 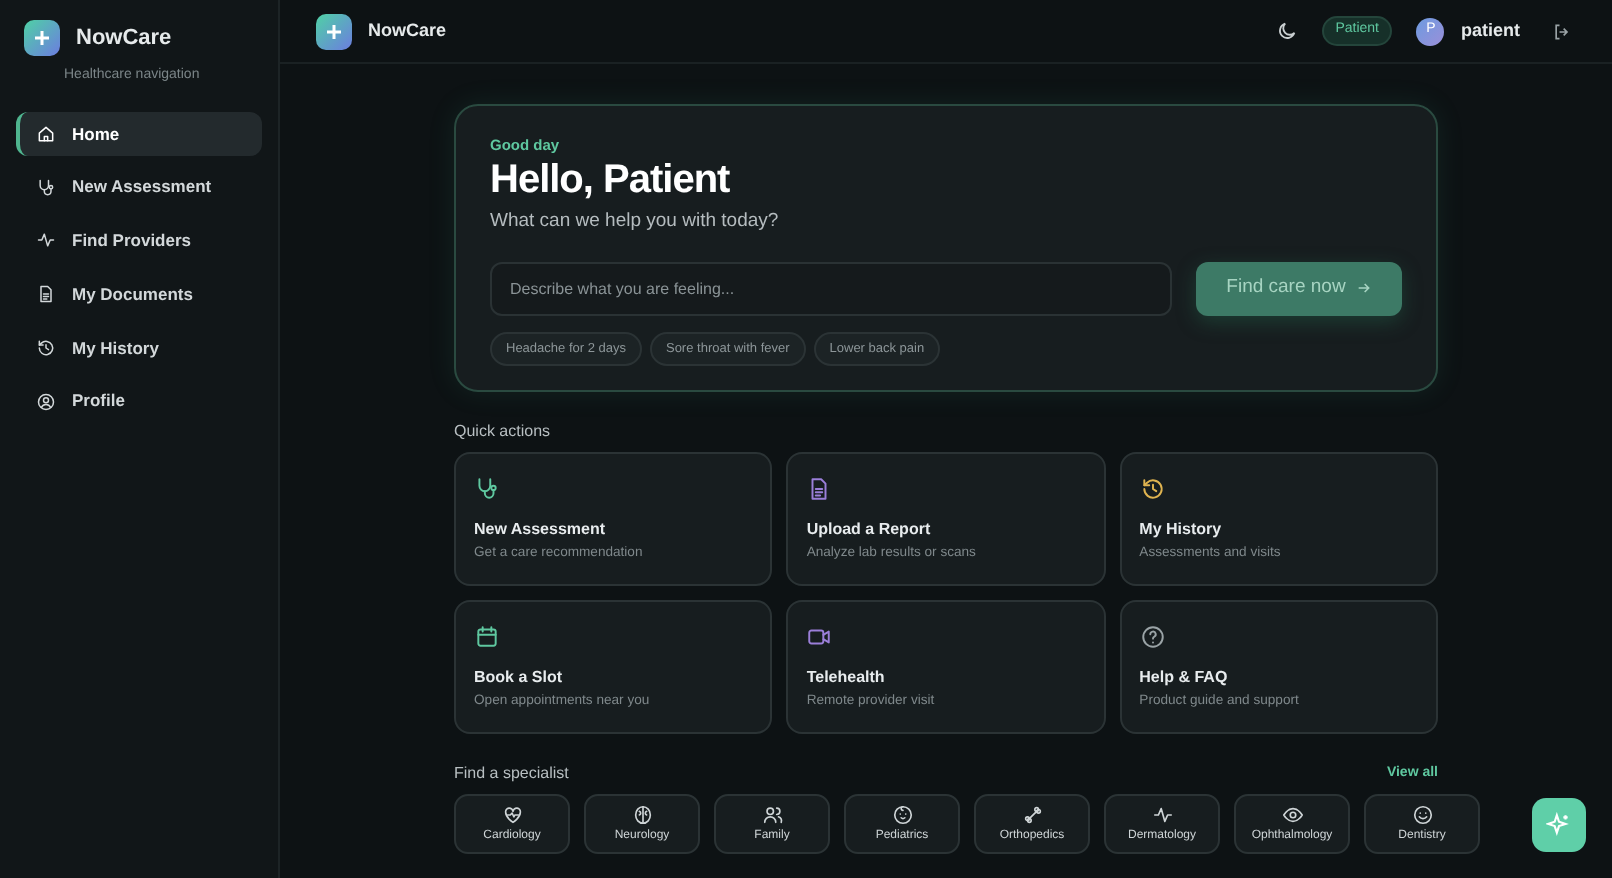 I want to click on username: patient, so click(x=1490, y=30).